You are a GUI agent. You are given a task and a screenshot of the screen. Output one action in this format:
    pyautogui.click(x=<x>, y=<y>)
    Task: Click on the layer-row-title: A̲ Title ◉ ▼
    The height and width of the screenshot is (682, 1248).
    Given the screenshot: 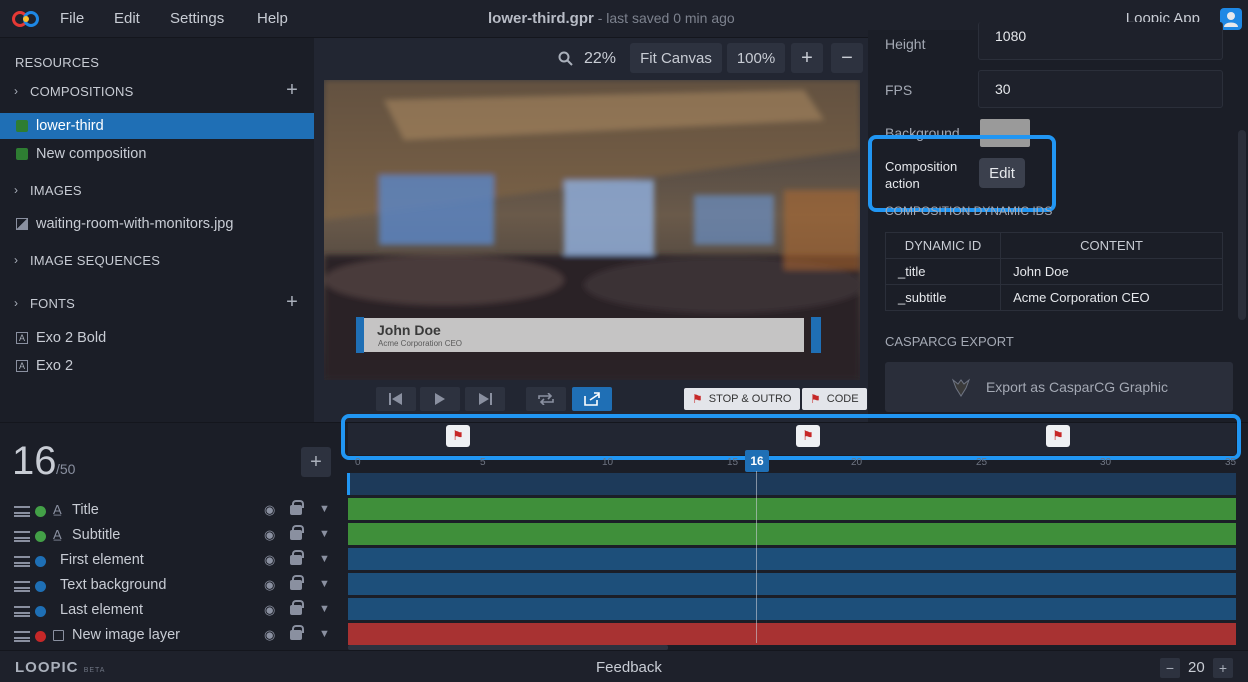 What is the action you would take?
    pyautogui.click(x=170, y=511)
    